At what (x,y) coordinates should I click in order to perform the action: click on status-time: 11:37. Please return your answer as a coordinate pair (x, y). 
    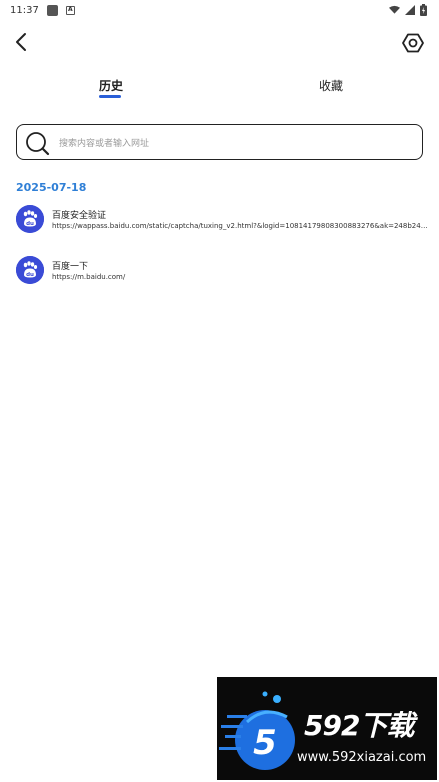
    Looking at the image, I should click on (24, 10).